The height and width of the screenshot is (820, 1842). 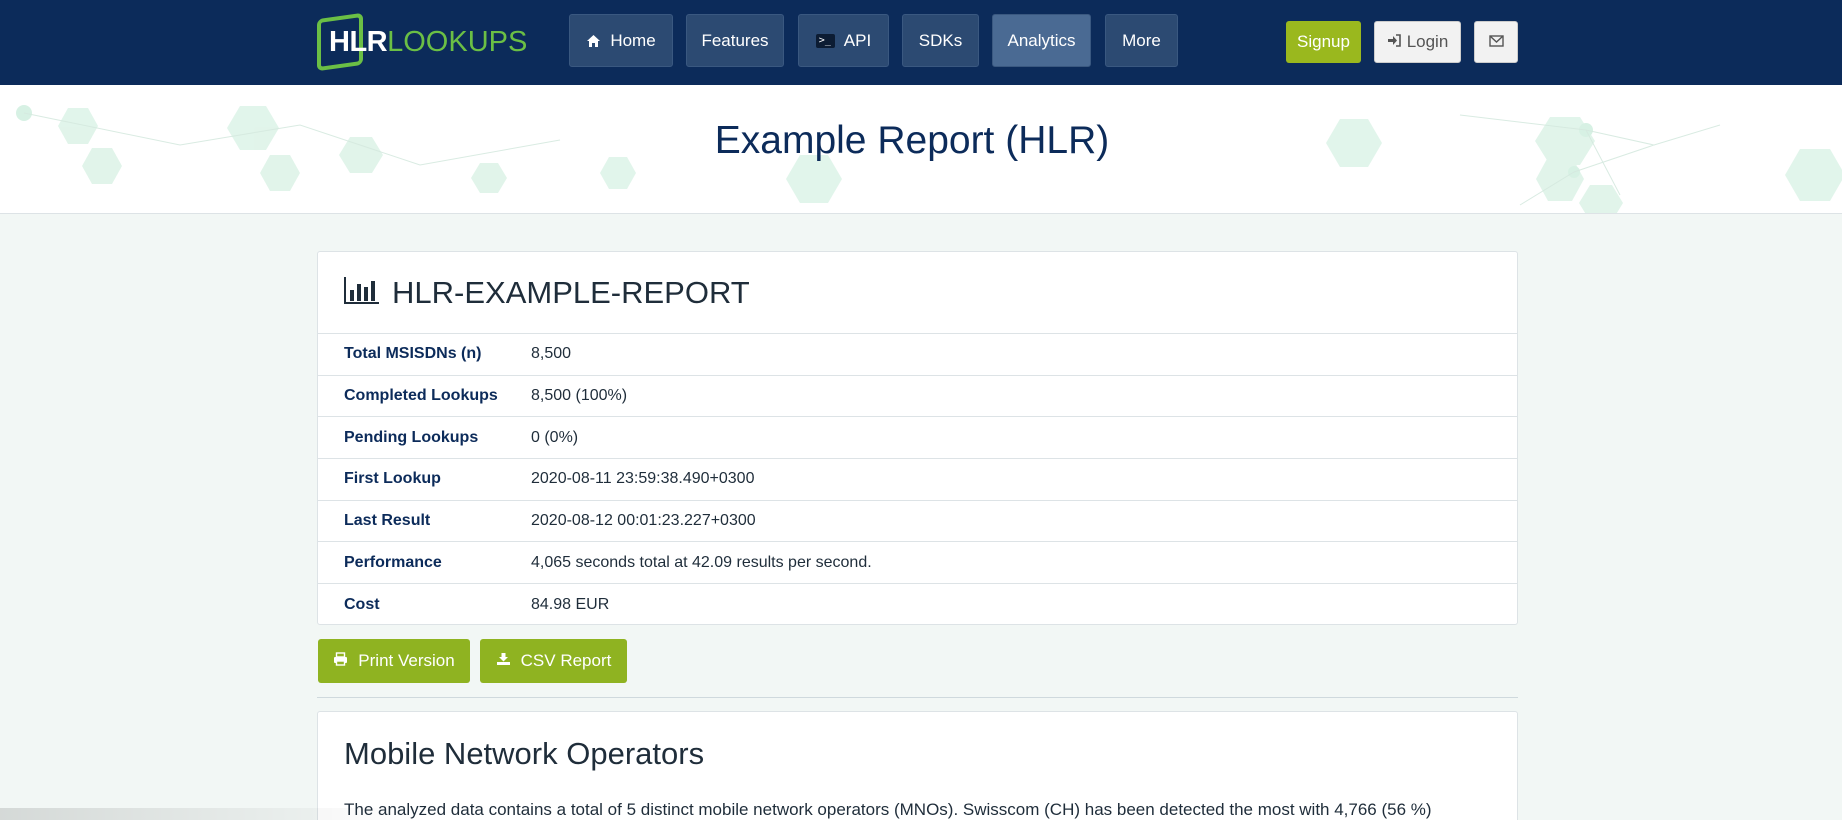 I want to click on contact-button, so click(x=1496, y=42).